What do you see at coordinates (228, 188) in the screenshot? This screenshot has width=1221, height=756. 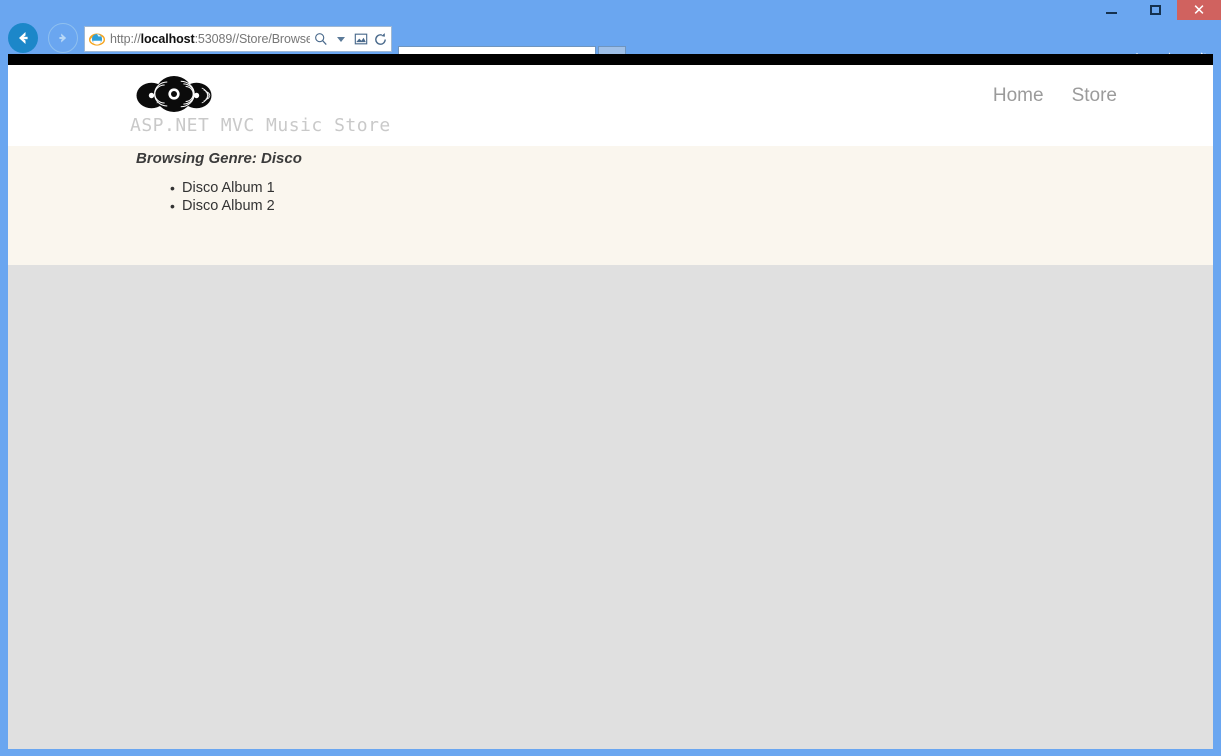 I see `album-title: Disco Album 1` at bounding box center [228, 188].